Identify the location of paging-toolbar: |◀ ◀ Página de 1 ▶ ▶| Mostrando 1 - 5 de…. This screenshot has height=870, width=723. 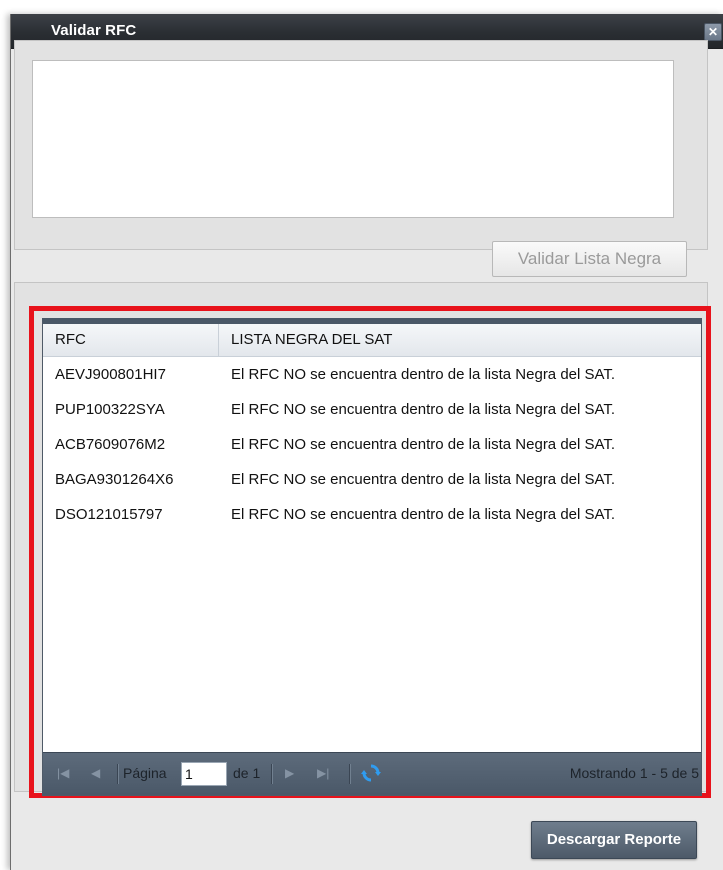
(372, 773).